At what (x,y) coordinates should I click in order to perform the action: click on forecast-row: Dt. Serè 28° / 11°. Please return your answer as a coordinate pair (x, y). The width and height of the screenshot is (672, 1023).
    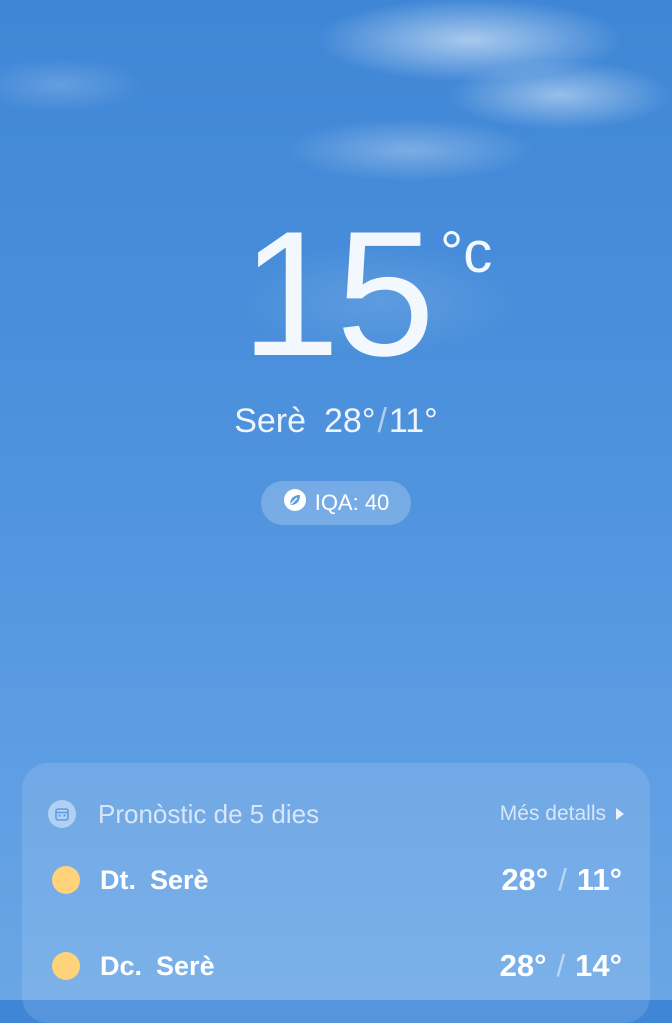
    Looking at the image, I should click on (337, 880).